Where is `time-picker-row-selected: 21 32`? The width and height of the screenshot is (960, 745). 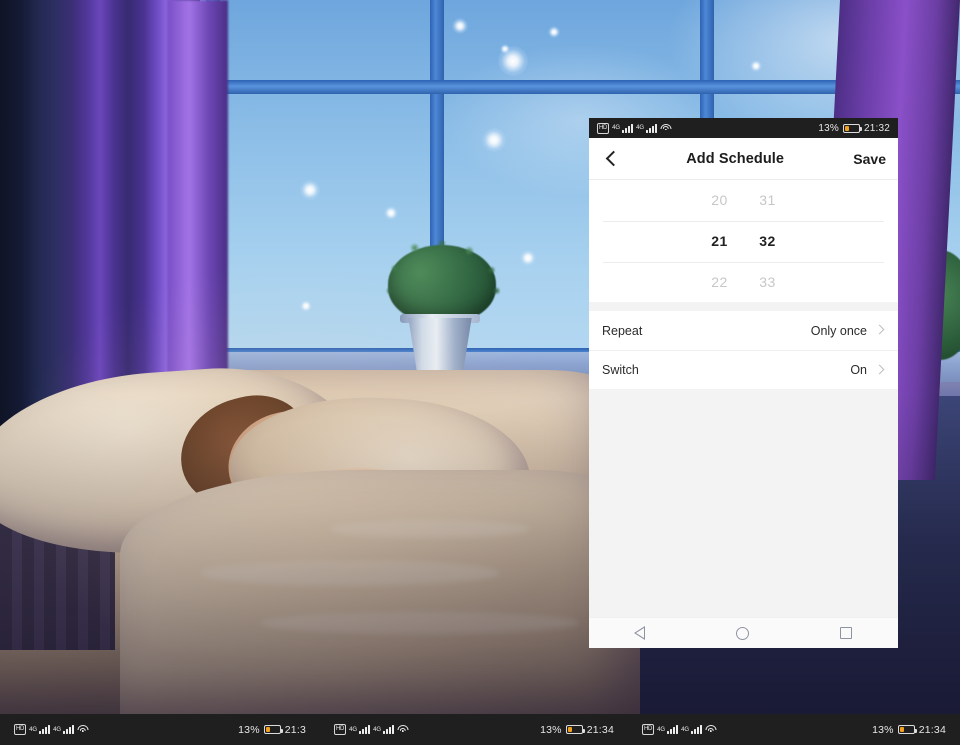 time-picker-row-selected: 21 32 is located at coordinates (743, 241).